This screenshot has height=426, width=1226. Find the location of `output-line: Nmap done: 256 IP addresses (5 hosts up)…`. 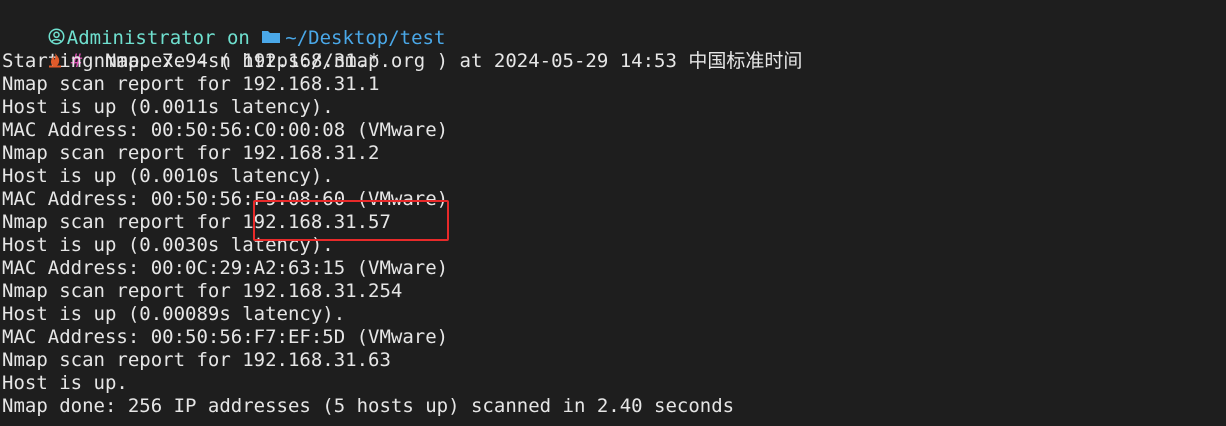

output-line: Nmap done: 256 IP addresses (5 hosts up)… is located at coordinates (368, 406).